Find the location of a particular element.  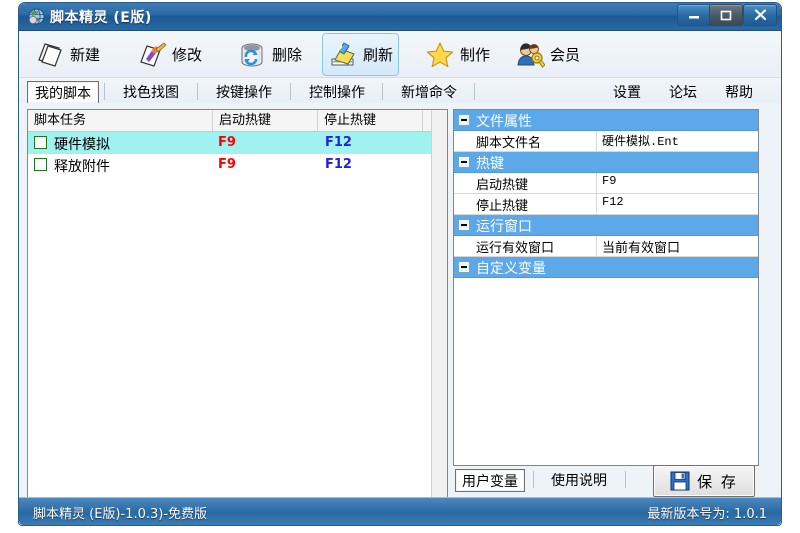

column-header-stop-hotkey: 停止热键 is located at coordinates (370, 120).